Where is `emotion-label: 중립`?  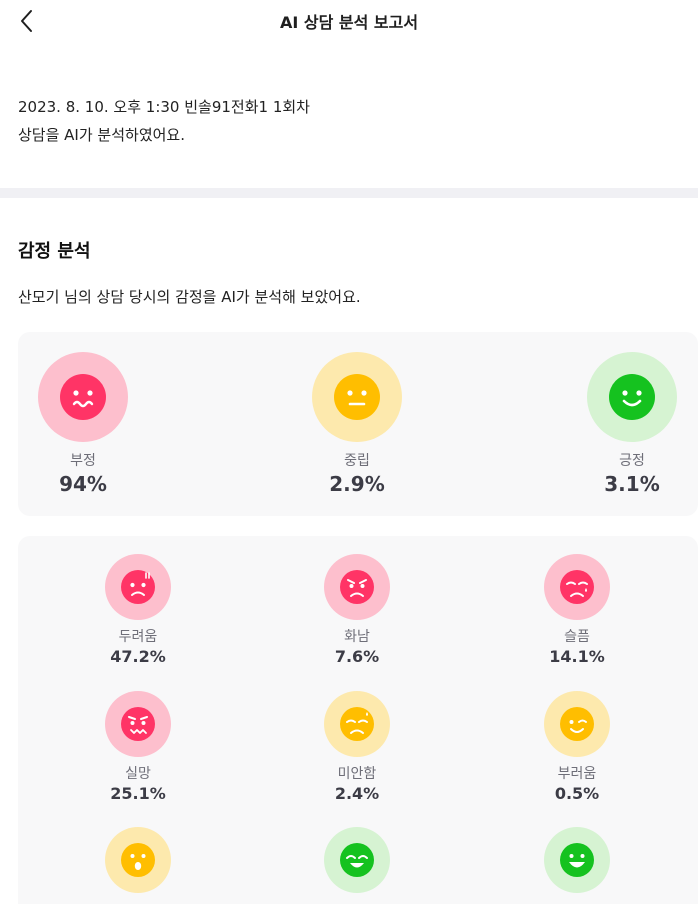 emotion-label: 중립 is located at coordinates (357, 461).